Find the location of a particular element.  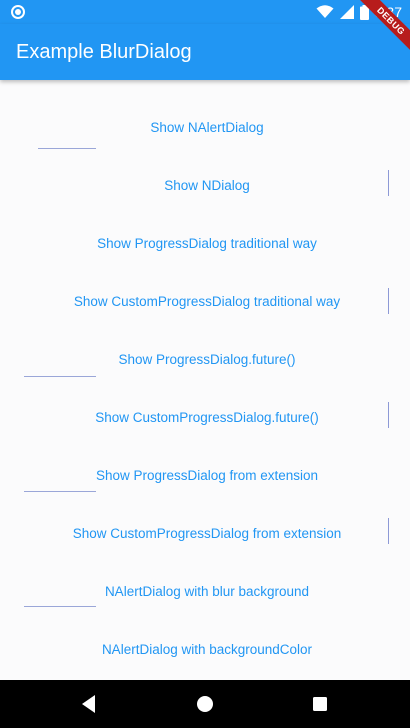

recents-icon is located at coordinates (320, 704).